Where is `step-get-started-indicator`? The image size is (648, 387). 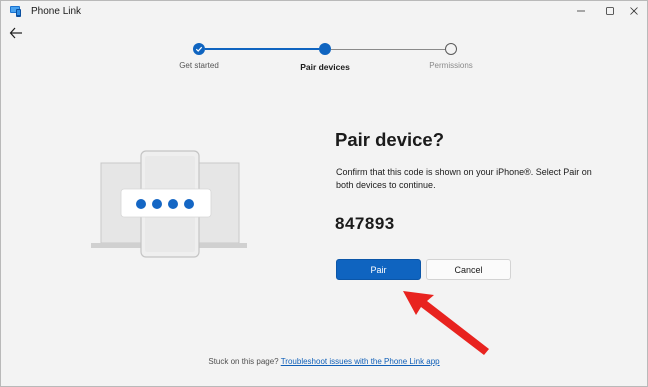
step-get-started-indicator is located at coordinates (199, 49).